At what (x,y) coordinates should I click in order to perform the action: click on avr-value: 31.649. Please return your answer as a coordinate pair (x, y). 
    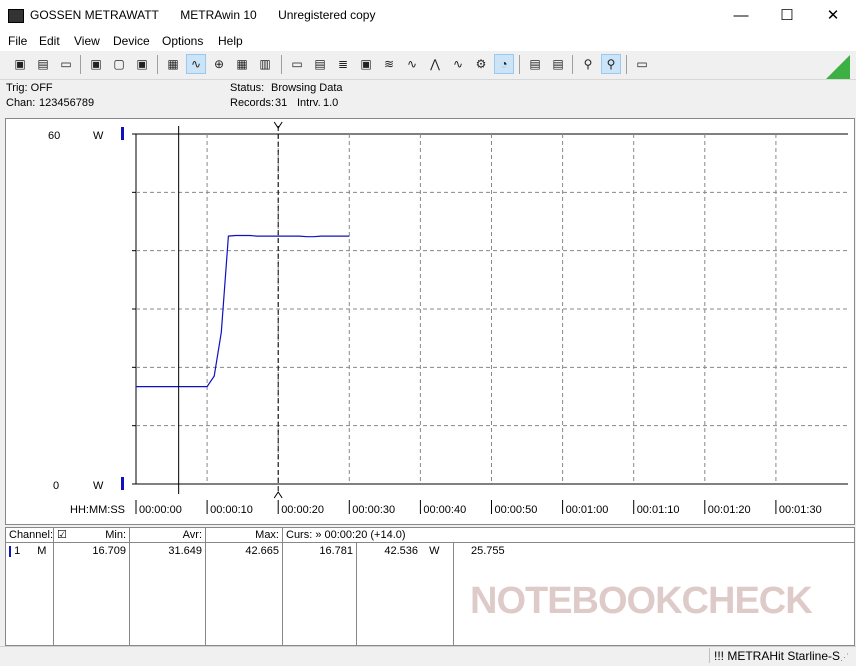
    Looking at the image, I should click on (168, 594).